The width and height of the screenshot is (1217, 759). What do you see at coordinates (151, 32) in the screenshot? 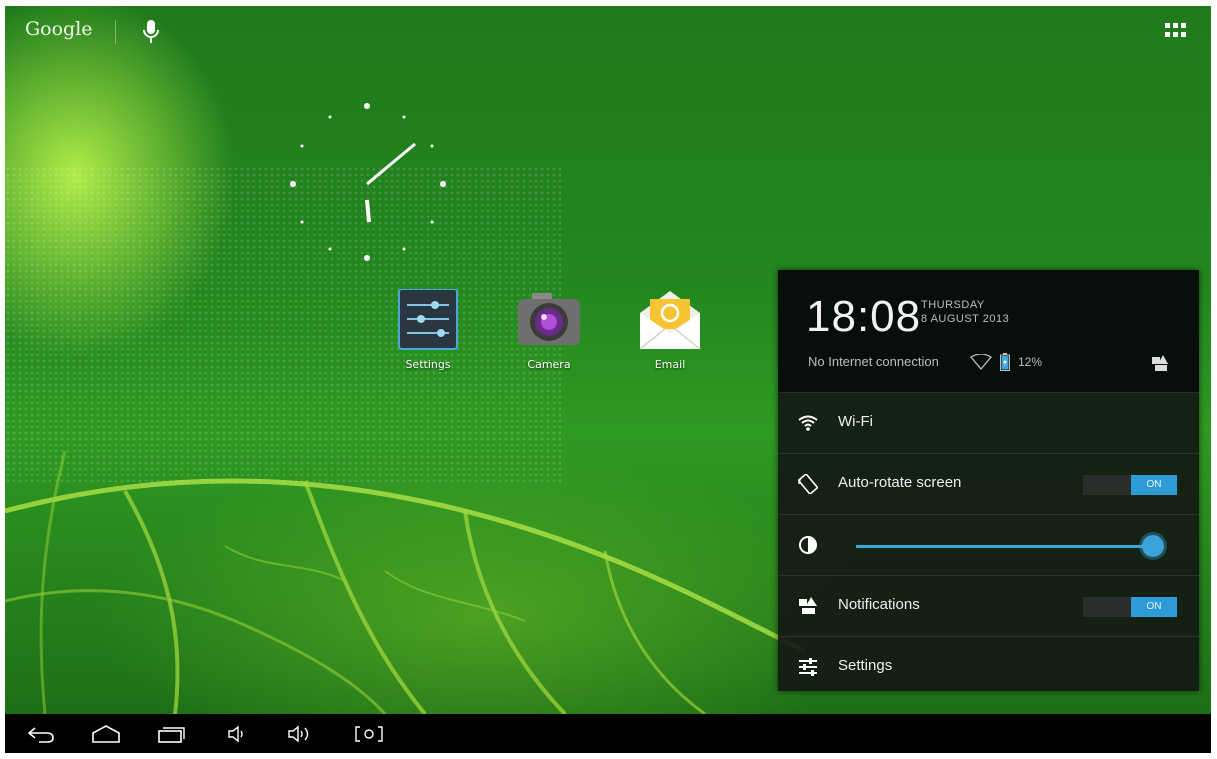
I see `microphone-icon` at bounding box center [151, 32].